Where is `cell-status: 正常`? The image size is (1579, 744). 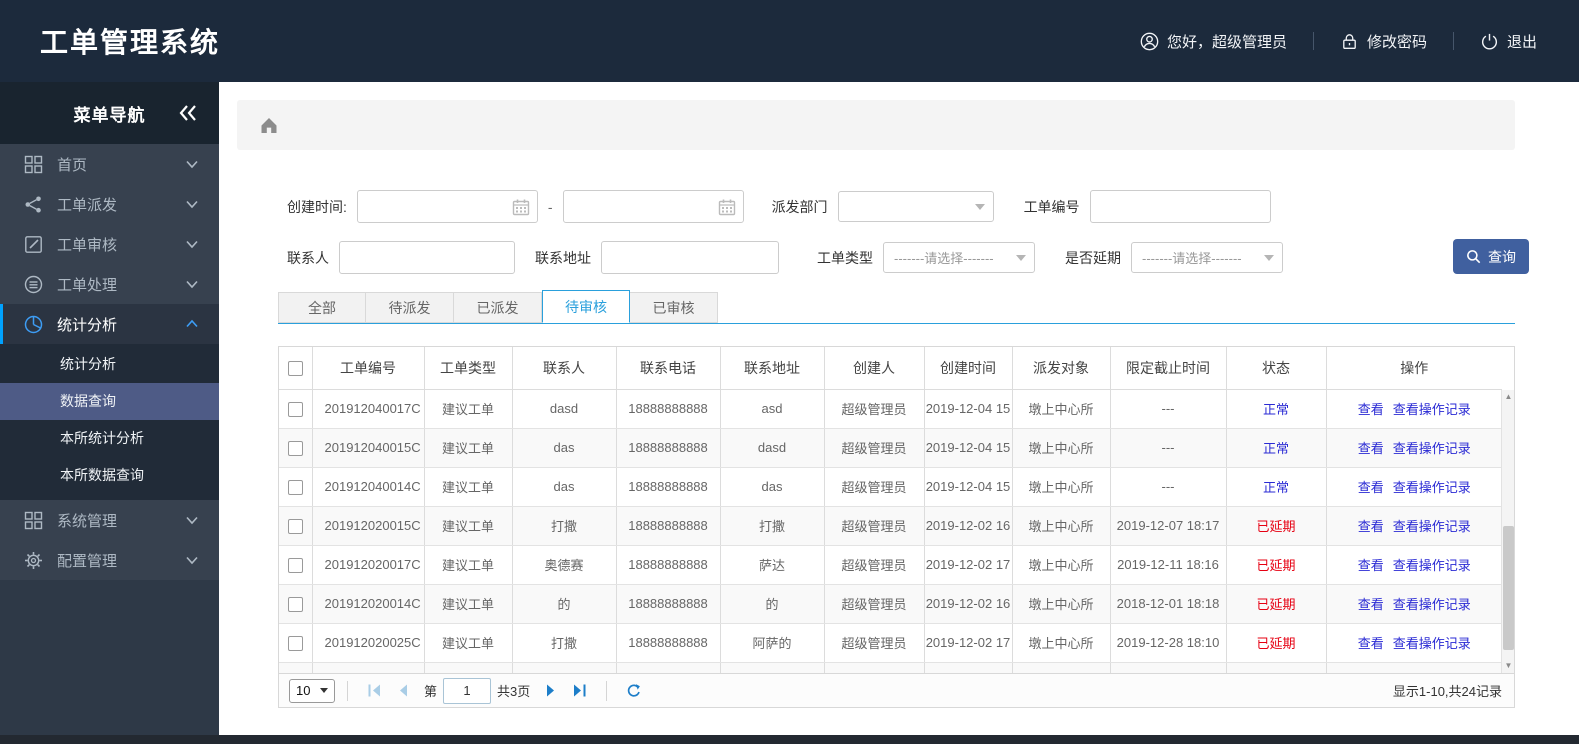
cell-status: 正常 is located at coordinates (1276, 448).